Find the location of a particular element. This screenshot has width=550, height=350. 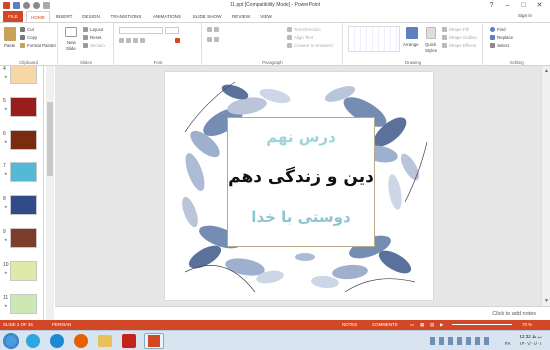

telegram-icon is located at coordinates (33, 341).